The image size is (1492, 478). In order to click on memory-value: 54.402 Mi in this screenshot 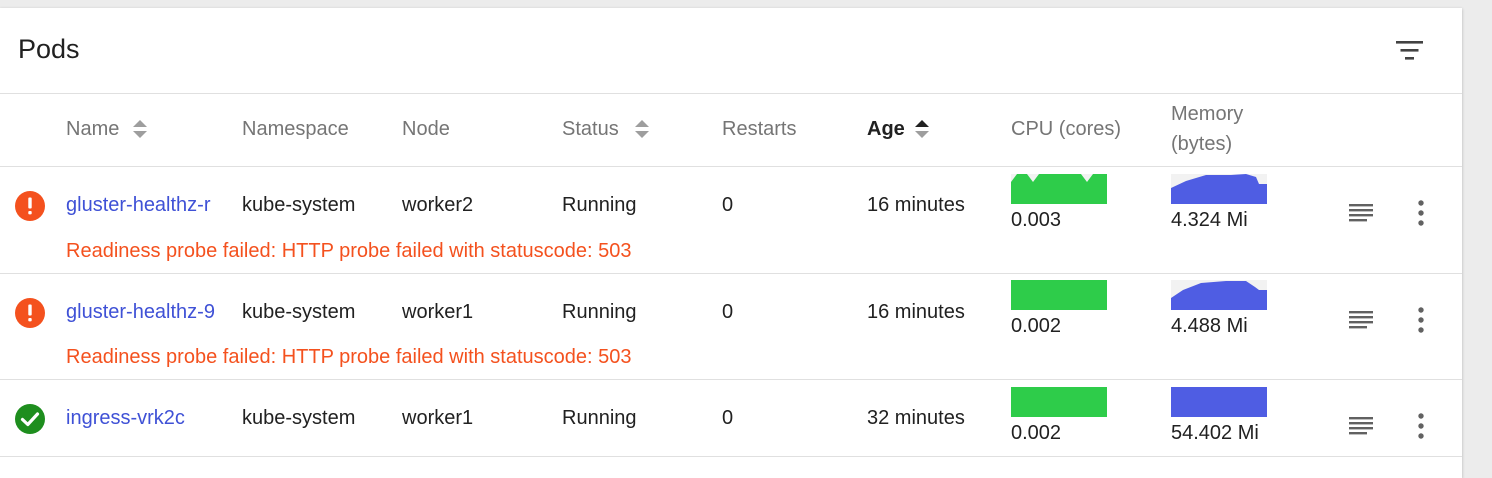, I will do `click(1215, 433)`.